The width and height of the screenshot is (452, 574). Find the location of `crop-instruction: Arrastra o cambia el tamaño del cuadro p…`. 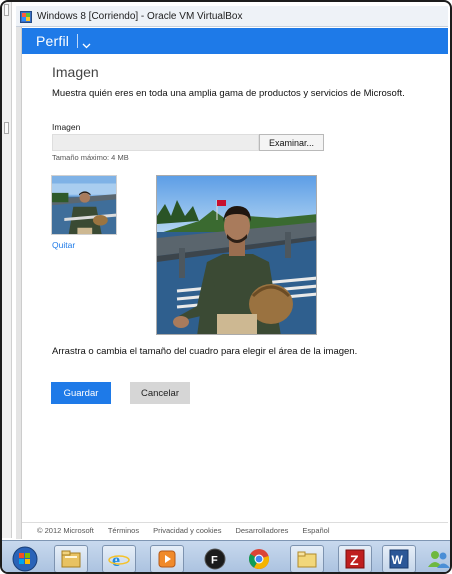

crop-instruction: Arrastra o cambia el tamaño del cuadro p… is located at coordinates (205, 351).